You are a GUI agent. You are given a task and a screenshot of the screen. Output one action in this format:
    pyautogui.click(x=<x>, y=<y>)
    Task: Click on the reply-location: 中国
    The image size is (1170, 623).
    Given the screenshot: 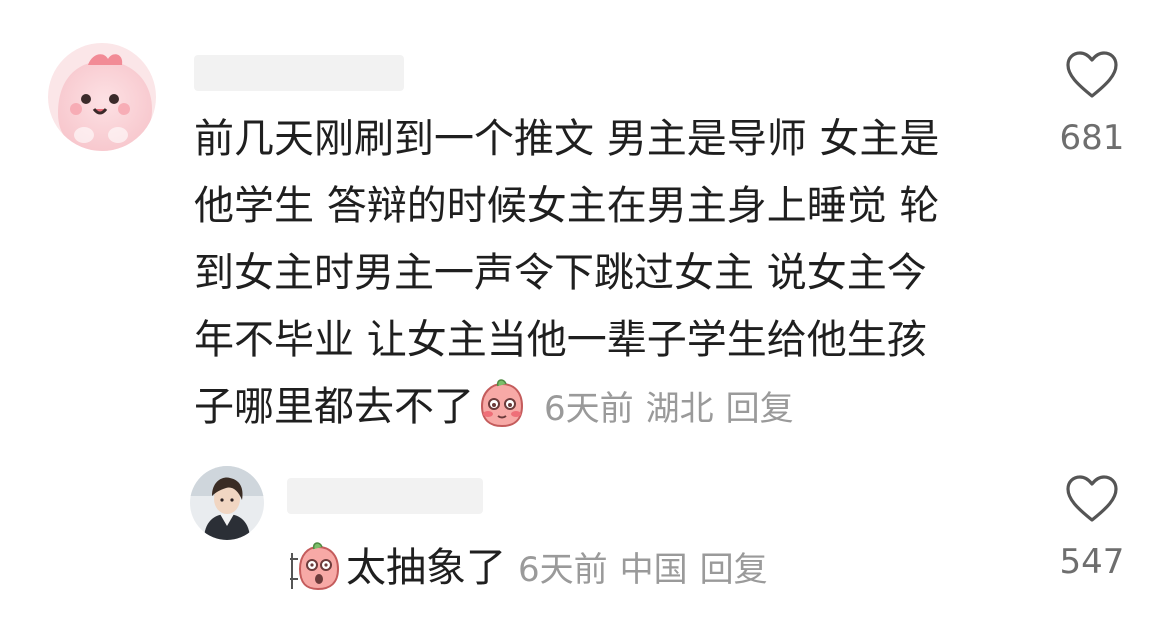 What is the action you would take?
    pyautogui.click(x=653, y=570)
    